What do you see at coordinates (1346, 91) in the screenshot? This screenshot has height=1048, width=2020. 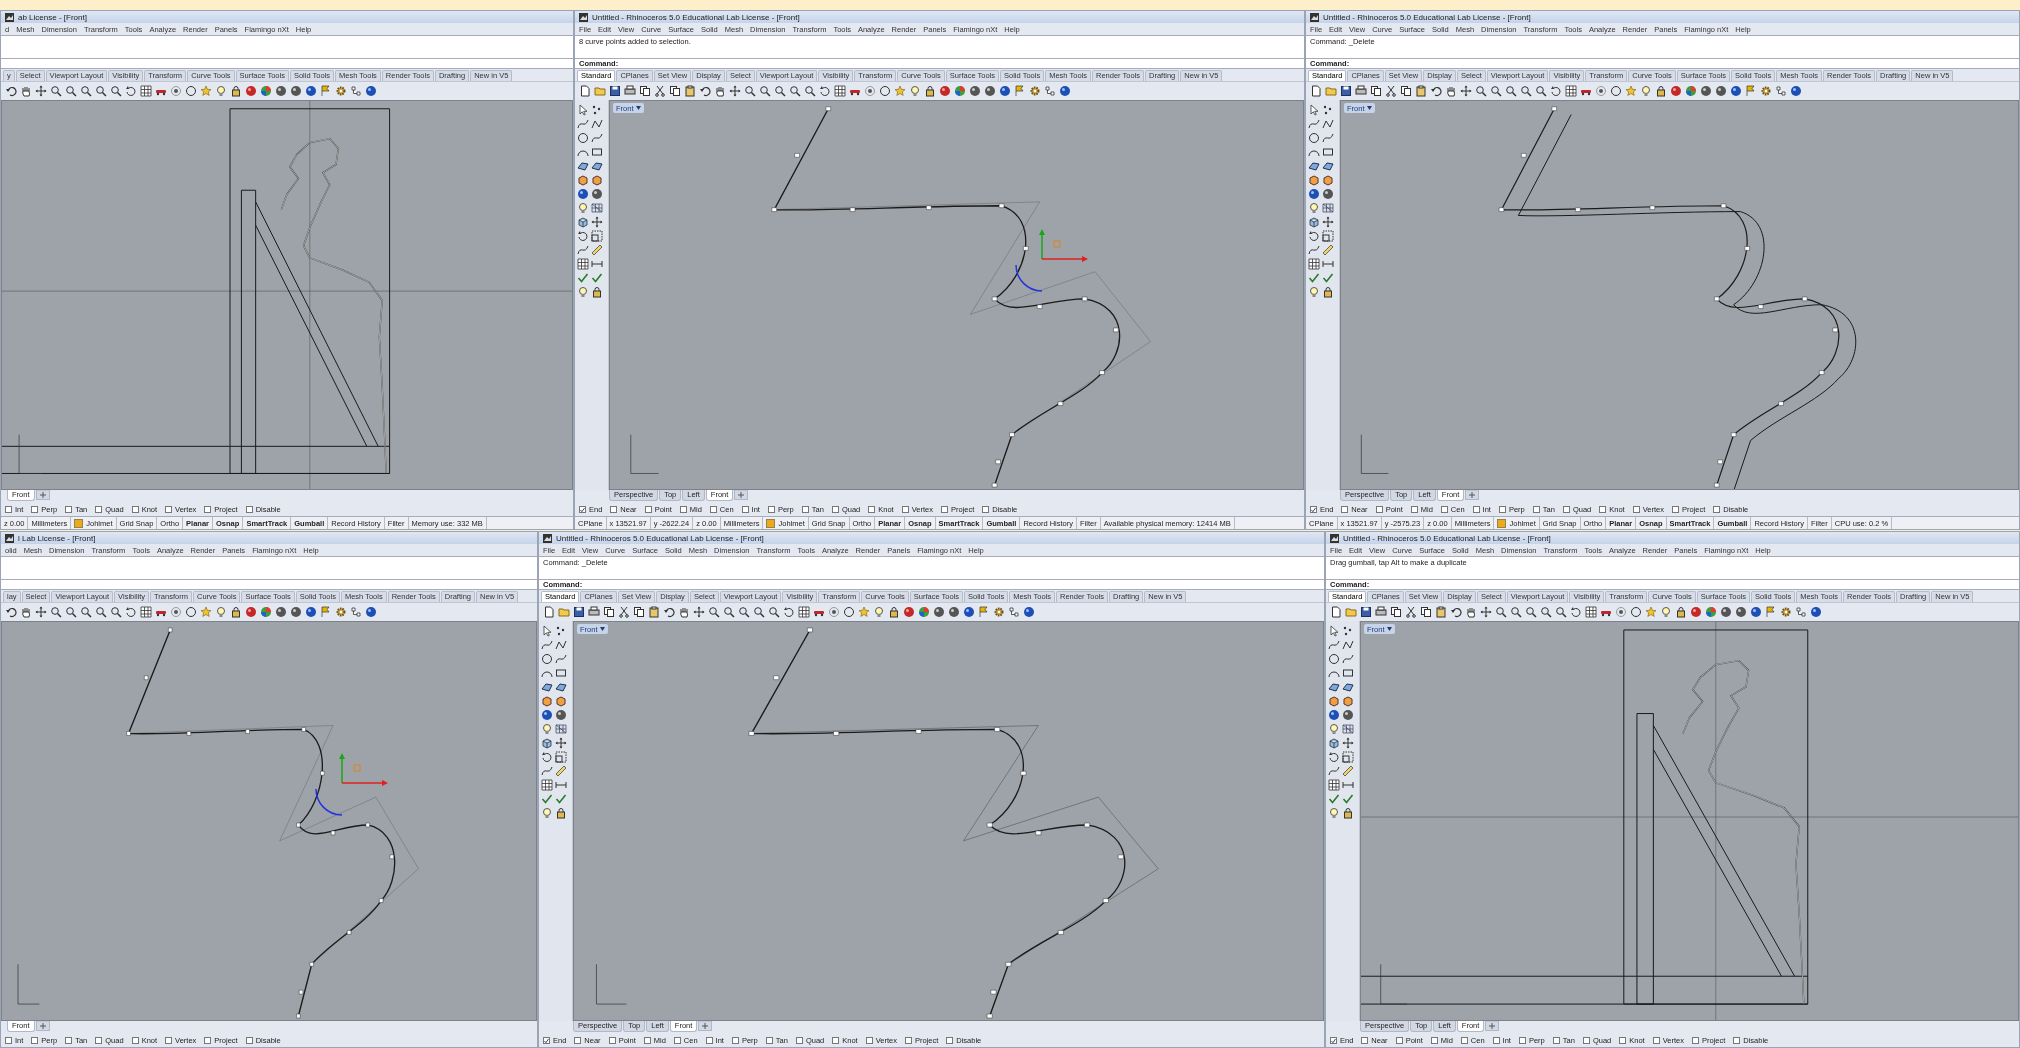 I see `save-icon` at bounding box center [1346, 91].